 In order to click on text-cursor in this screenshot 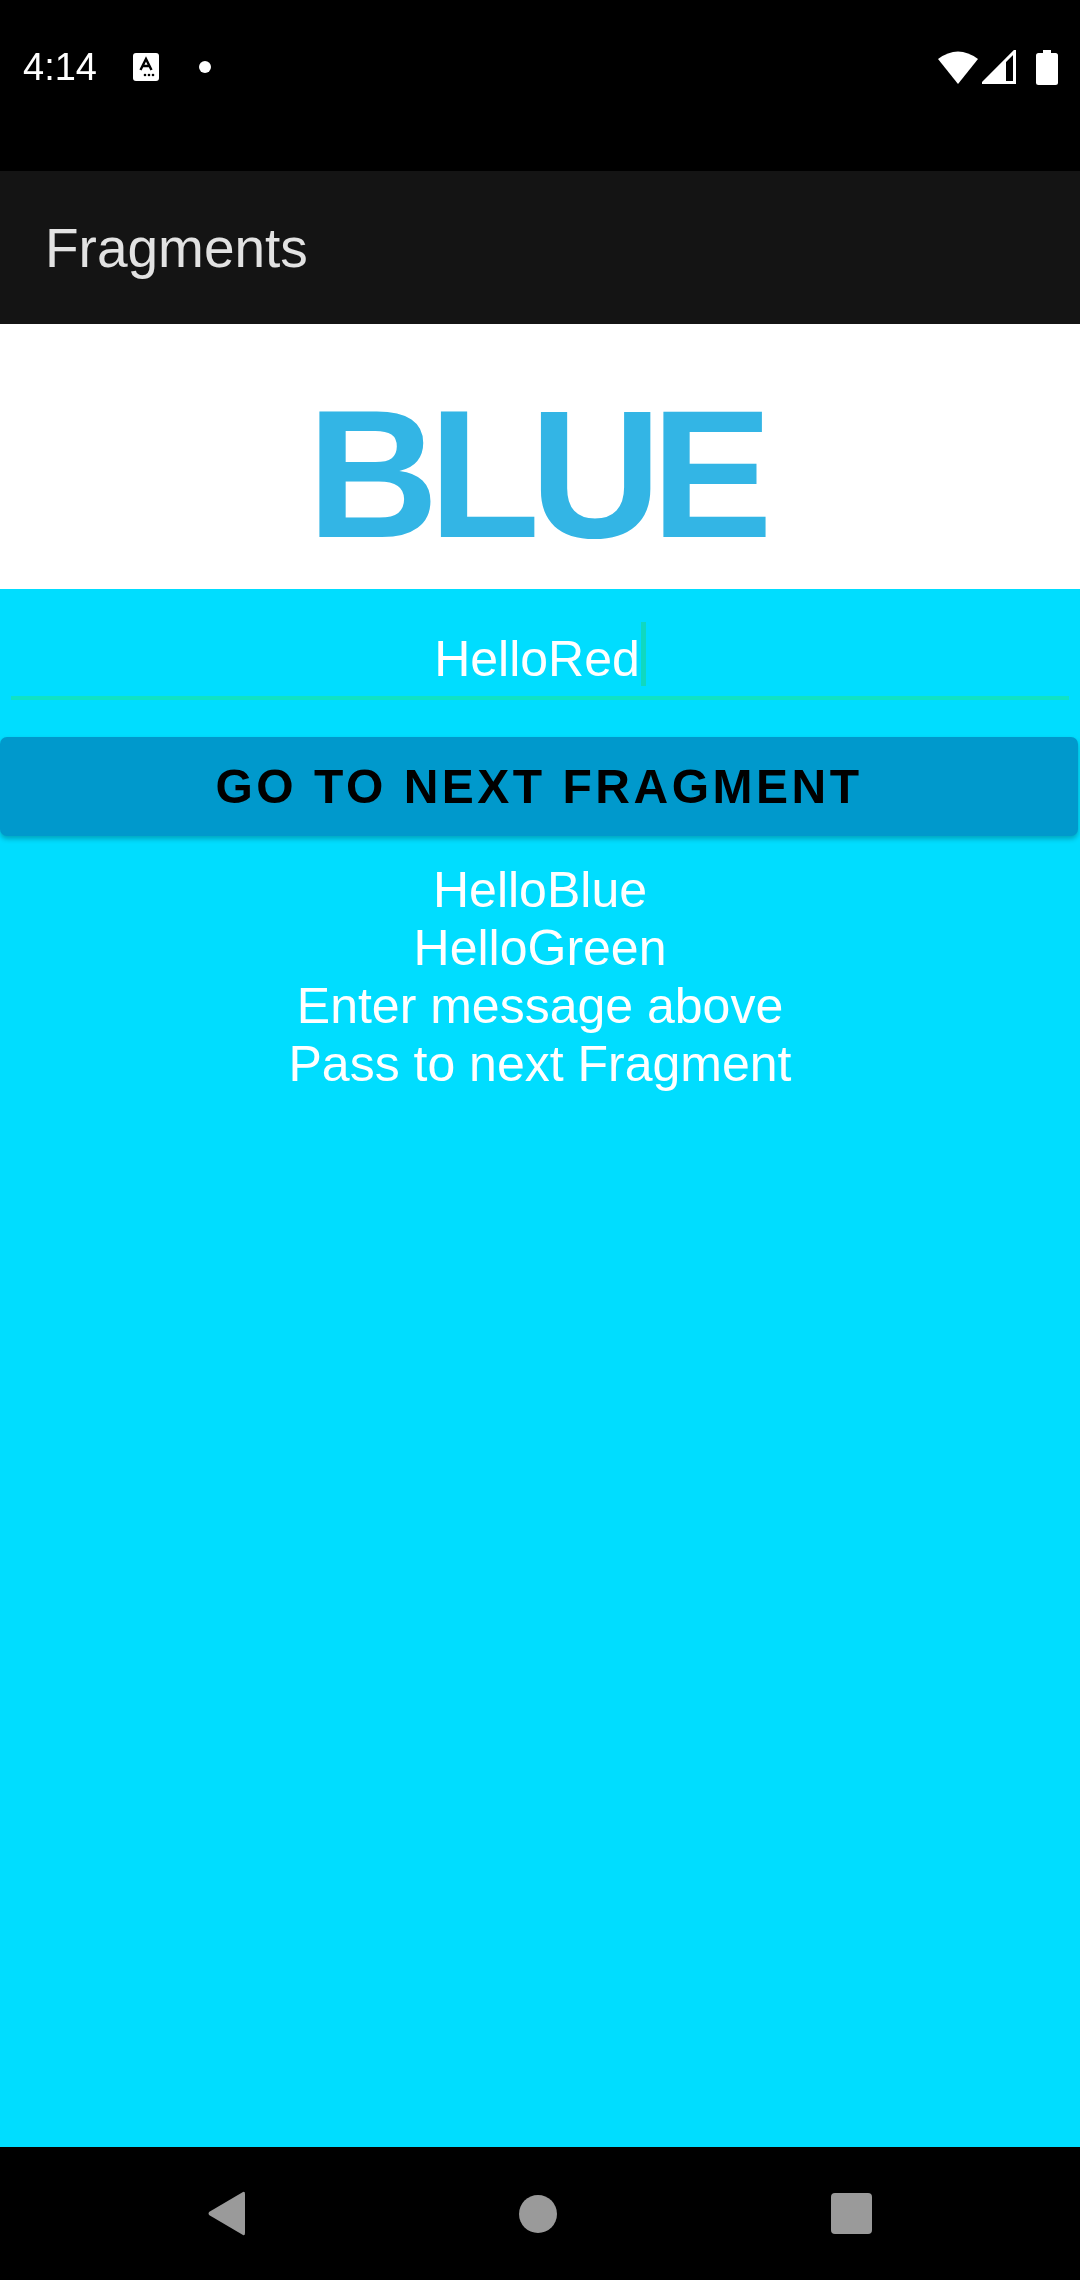, I will do `click(643, 654)`.